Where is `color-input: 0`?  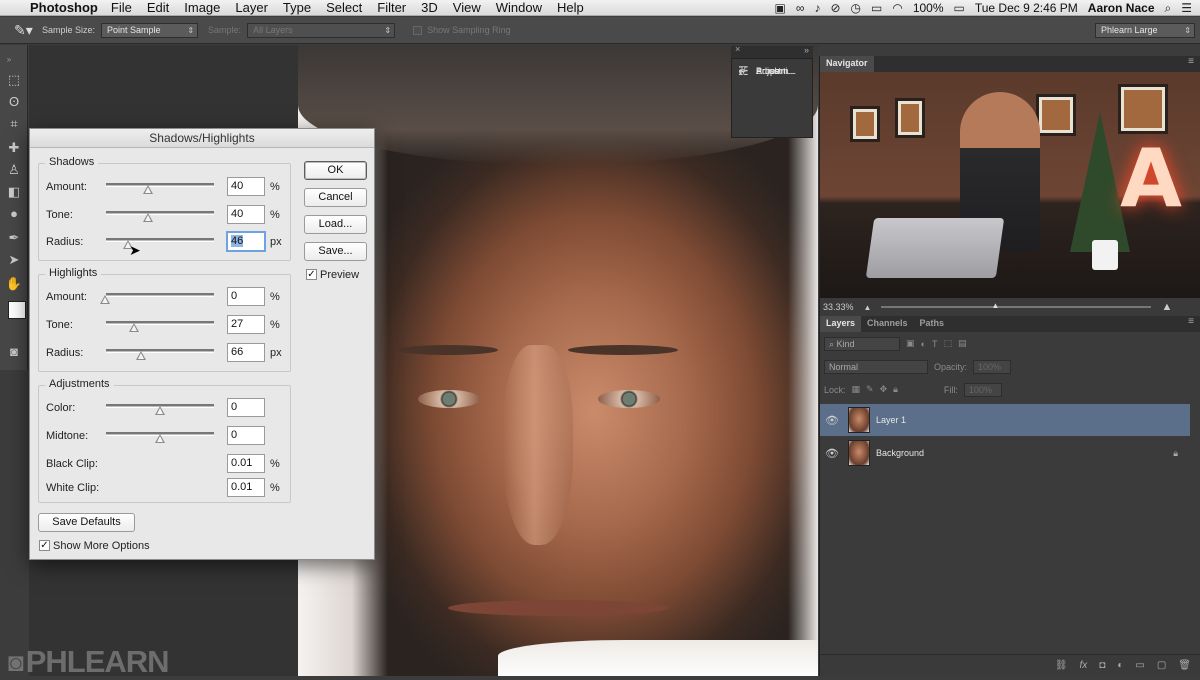 color-input: 0 is located at coordinates (246, 407).